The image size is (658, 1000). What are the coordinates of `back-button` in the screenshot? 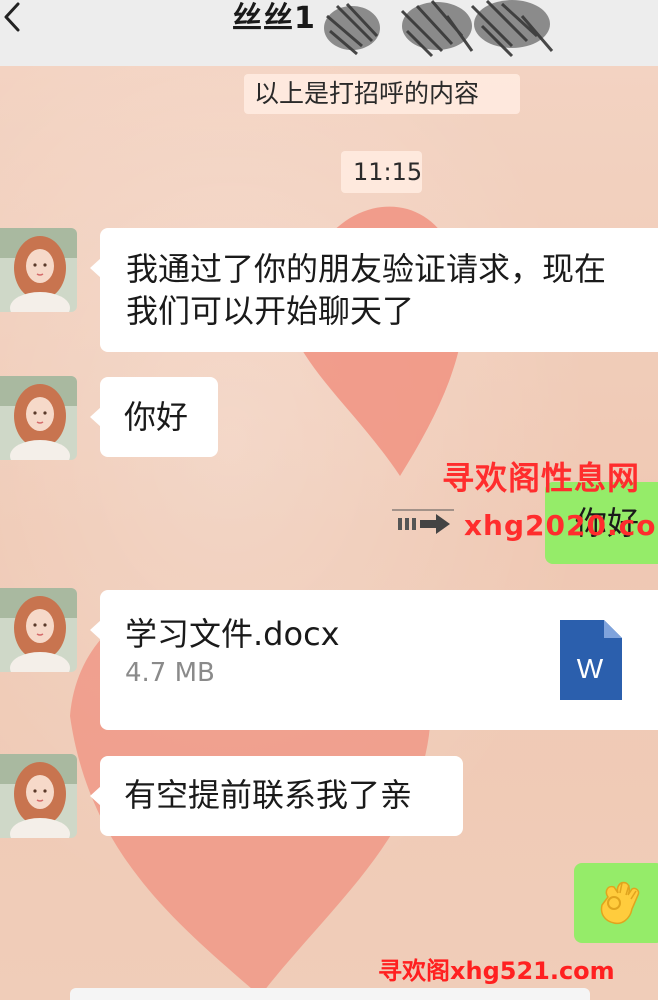 It's located at (20, 20).